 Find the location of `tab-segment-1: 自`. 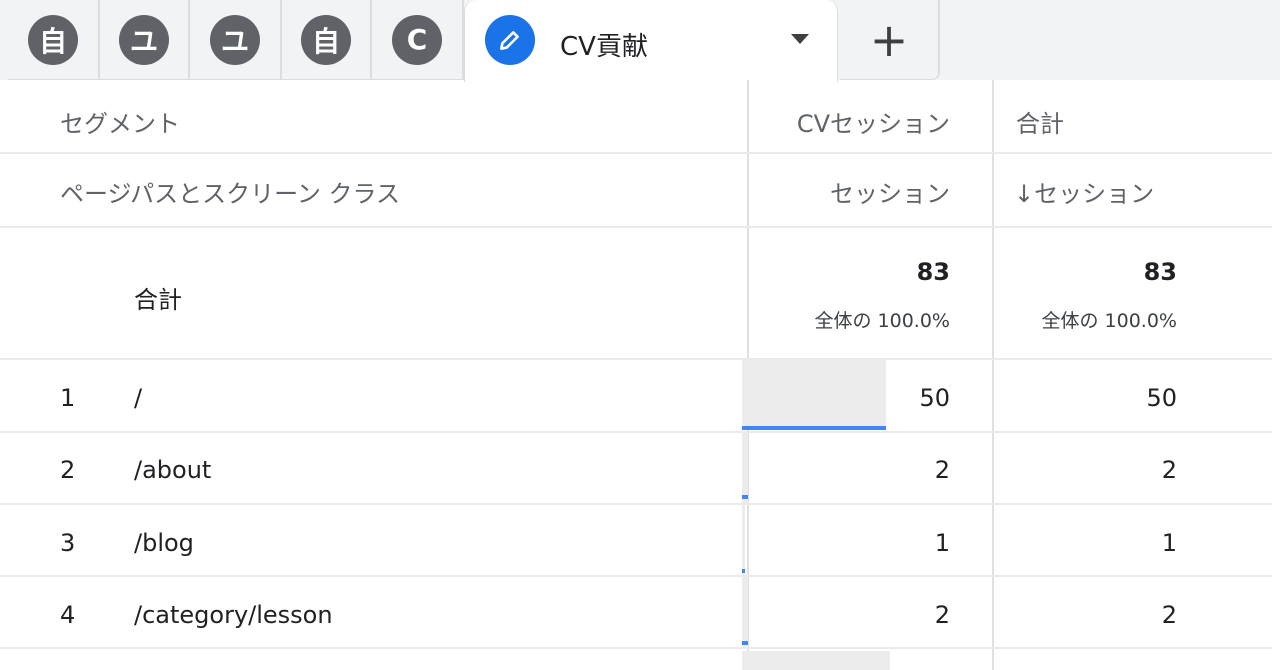

tab-segment-1: 自 is located at coordinates (54, 40).